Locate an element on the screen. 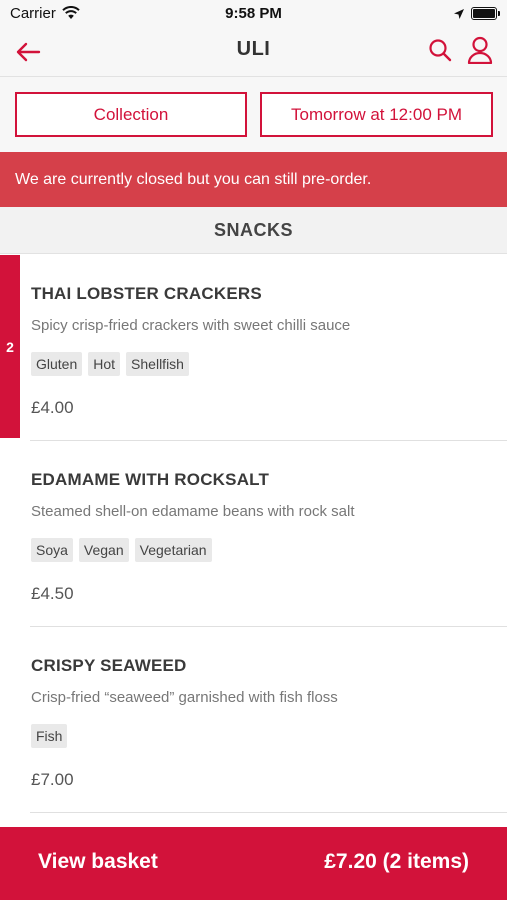 The height and width of the screenshot is (900, 507). status-bar: Carrier 9:58 PM is located at coordinates (253, 14).